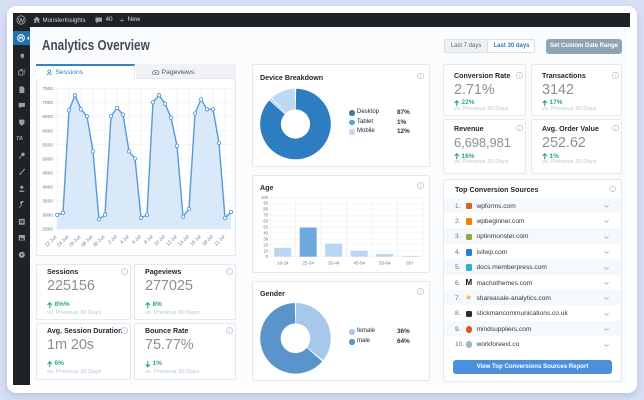 The width and height of the screenshot is (644, 400). Describe the element at coordinates (47, 230) in the screenshot. I see `svg-text: 2500` at that location.